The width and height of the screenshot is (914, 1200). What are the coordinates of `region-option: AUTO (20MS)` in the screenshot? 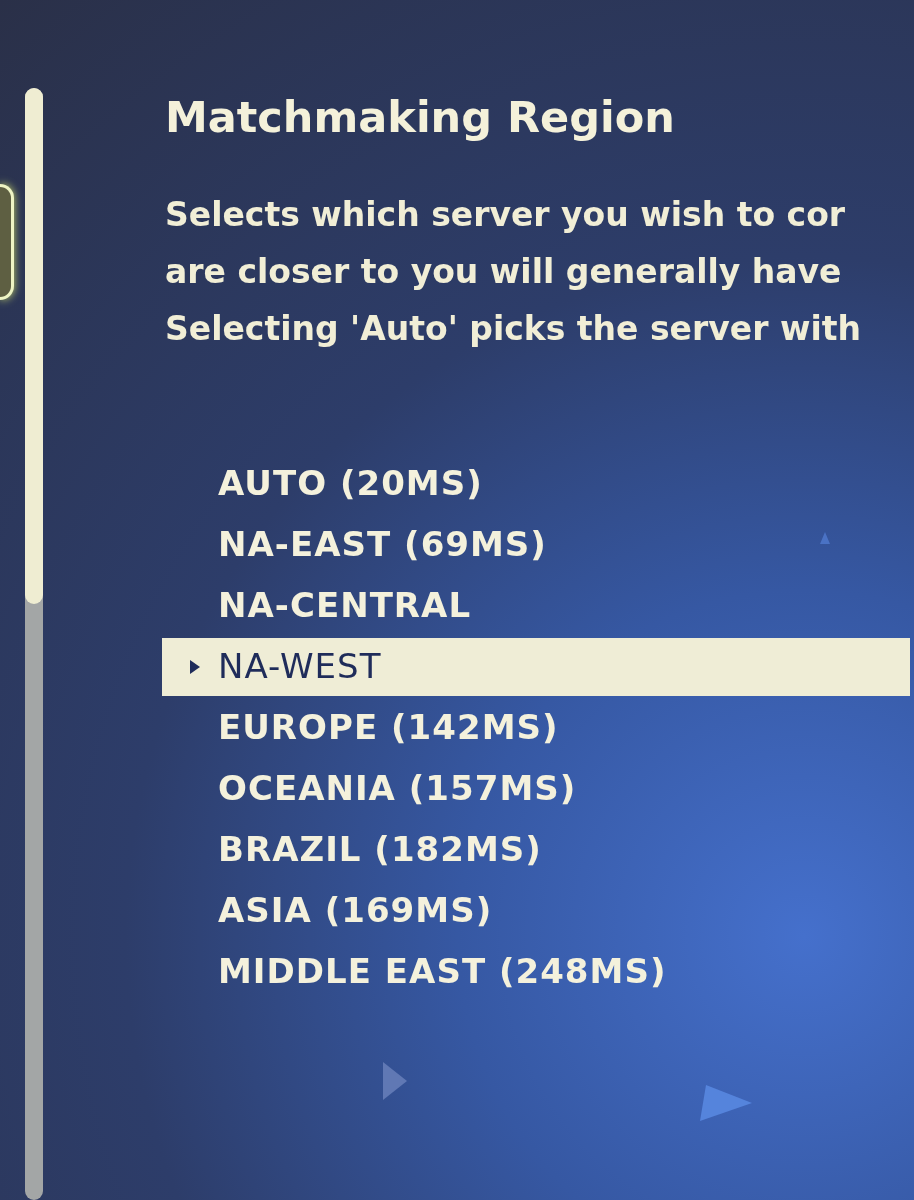 It's located at (350, 483).